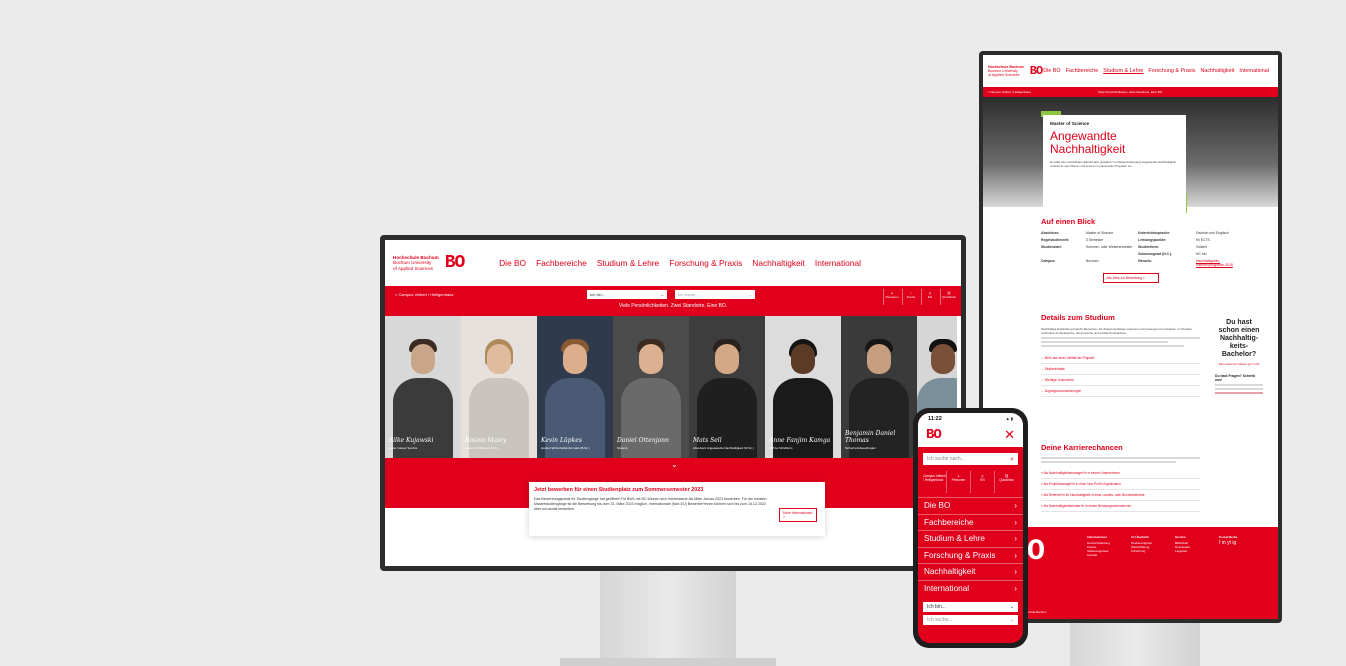 The width and height of the screenshot is (1346, 666). Describe the element at coordinates (1228, 540) in the screenshot. I see `footer-col: Social Media f in yt ig` at that location.